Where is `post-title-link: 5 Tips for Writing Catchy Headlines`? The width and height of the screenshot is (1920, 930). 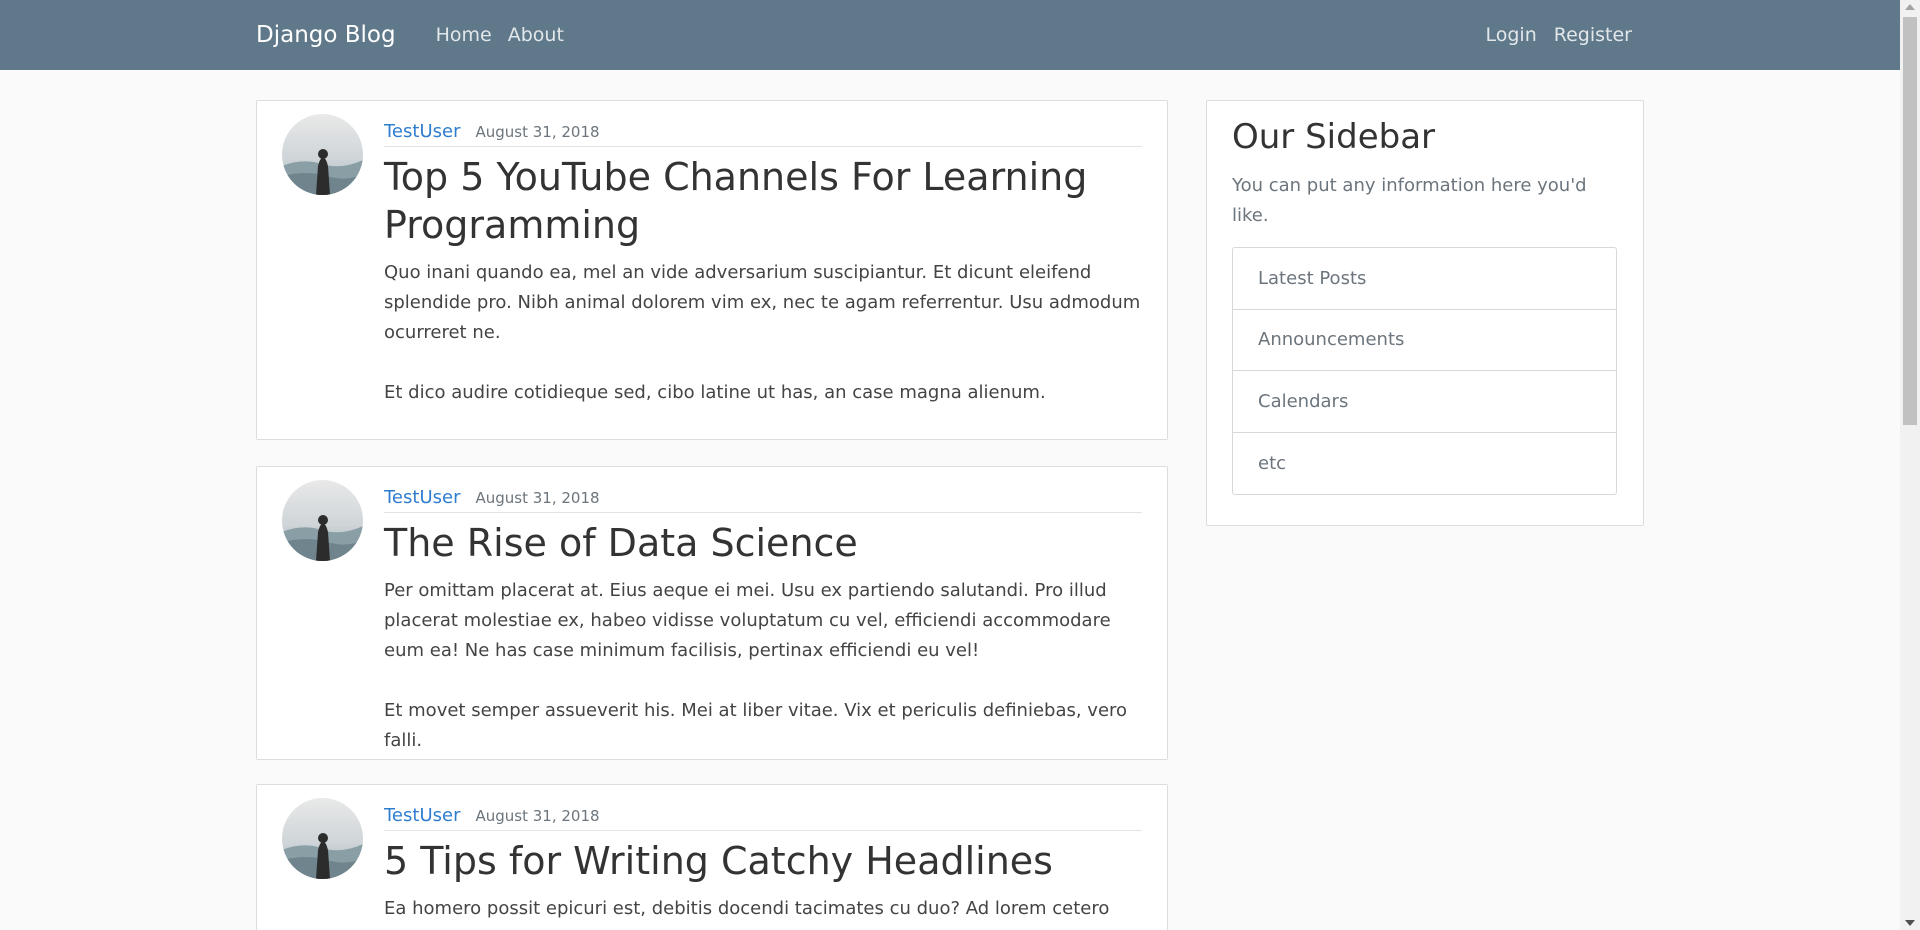 post-title-link: 5 Tips for Writing Catchy Headlines is located at coordinates (763, 861).